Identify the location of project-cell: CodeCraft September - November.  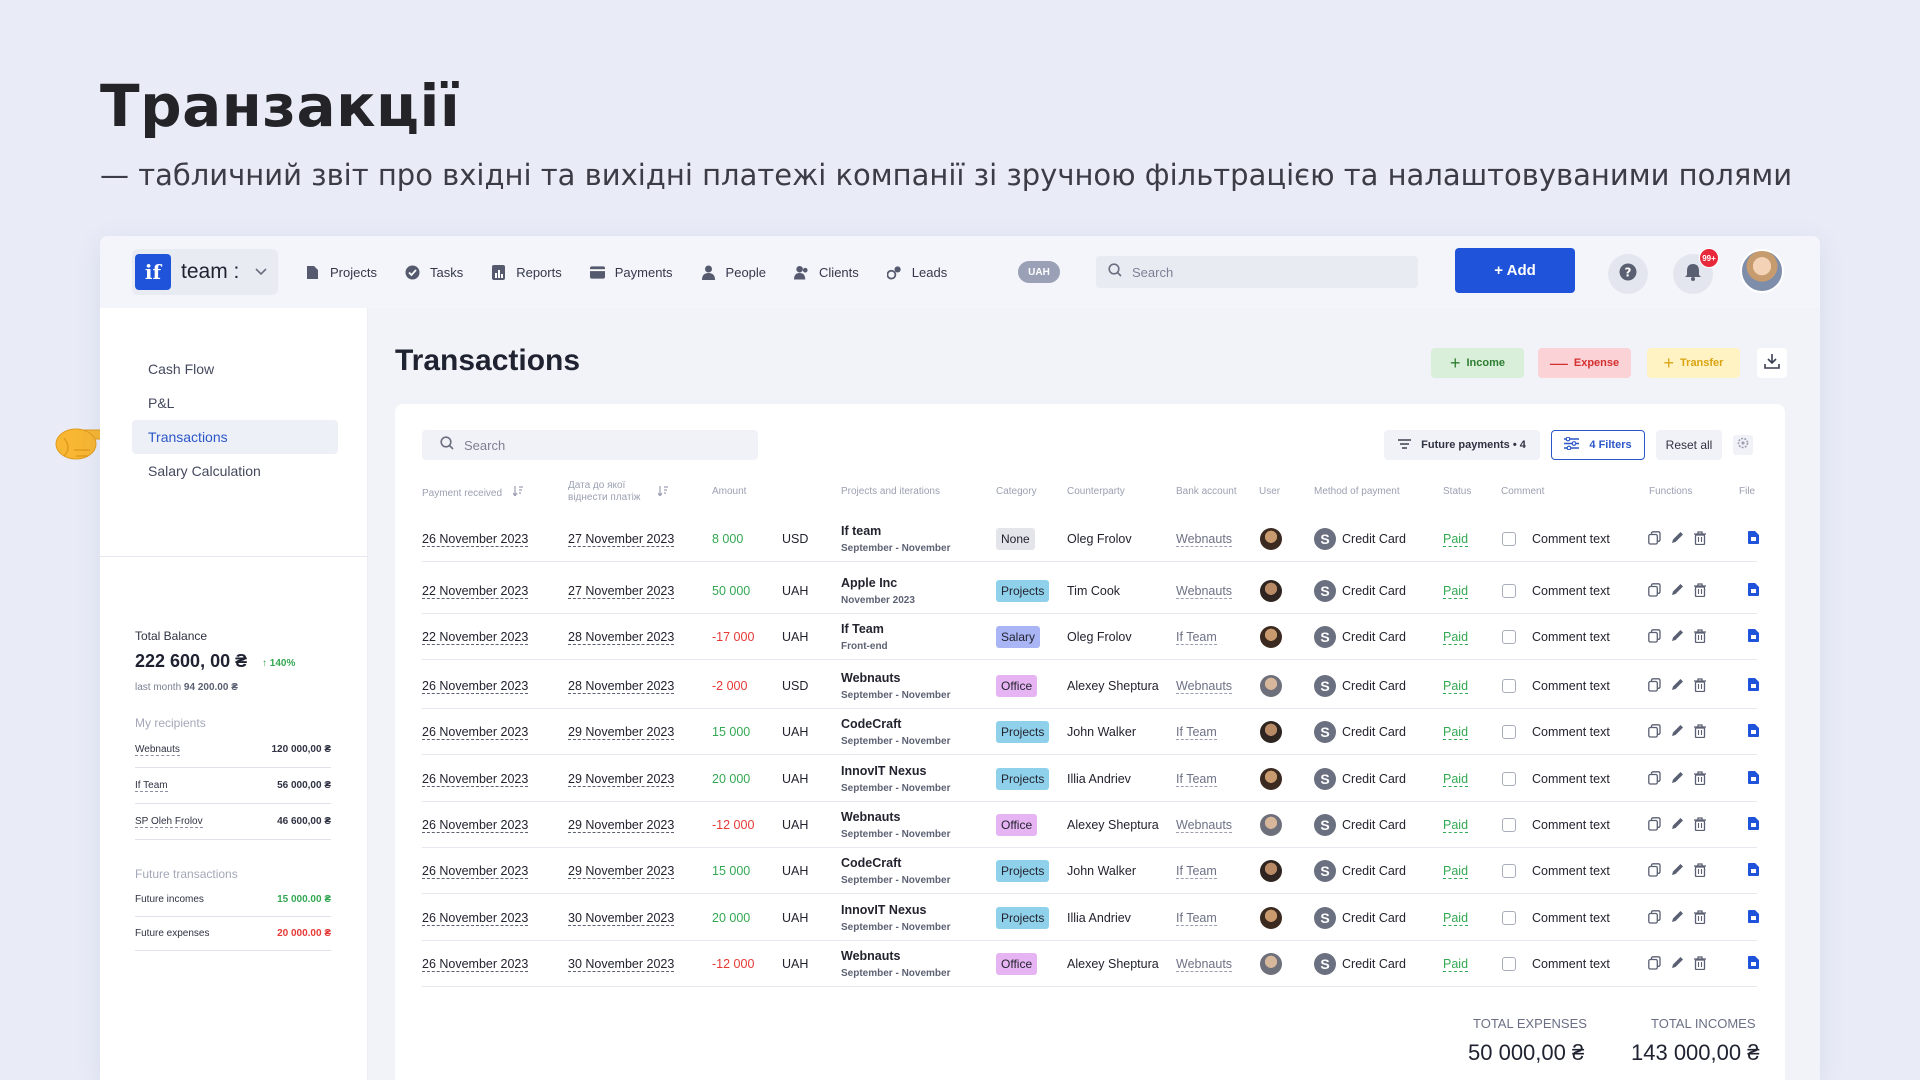
(895, 732).